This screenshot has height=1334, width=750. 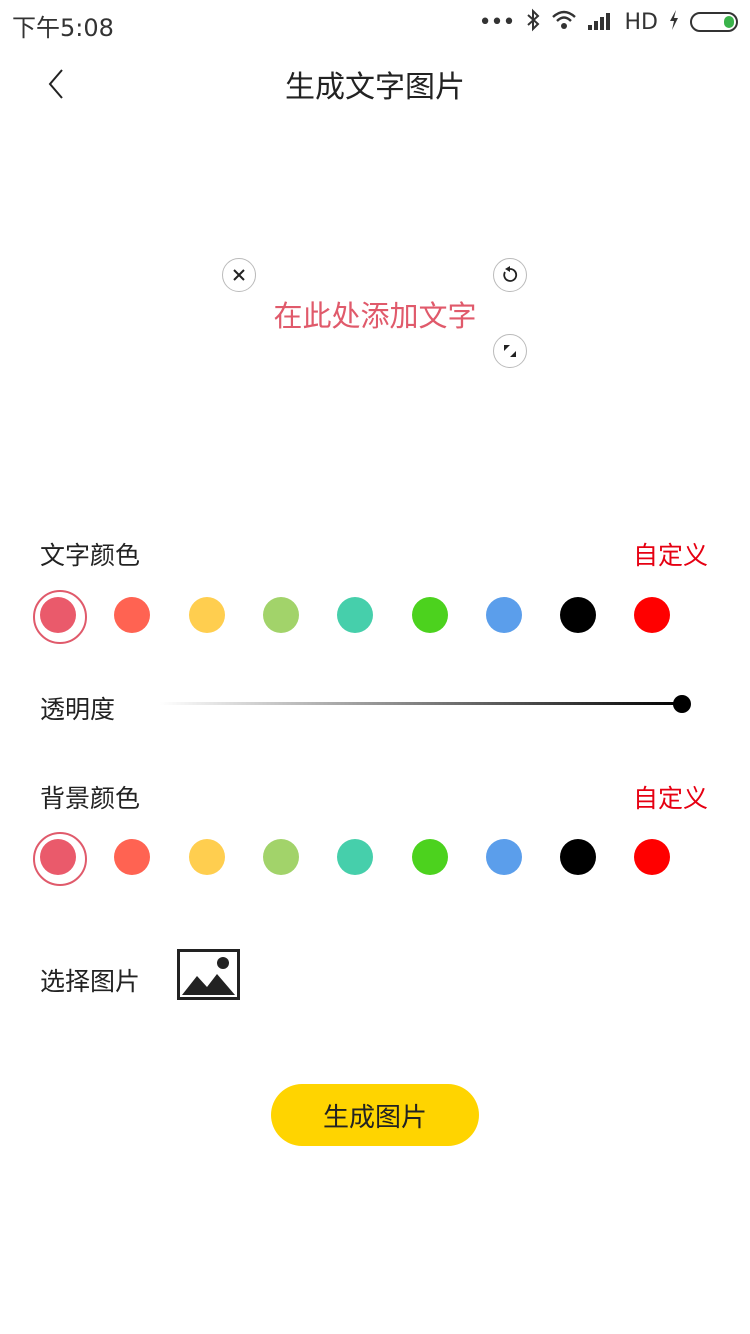 I want to click on wifi-icon, so click(x=564, y=22).